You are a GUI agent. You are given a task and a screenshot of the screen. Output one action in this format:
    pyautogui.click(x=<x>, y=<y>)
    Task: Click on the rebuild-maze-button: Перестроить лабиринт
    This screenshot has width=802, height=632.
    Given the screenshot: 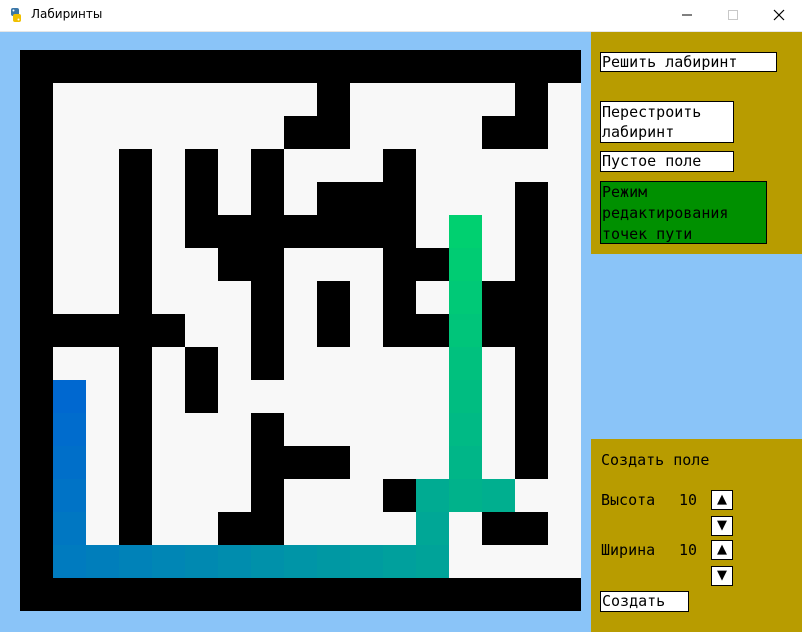 What is the action you would take?
    pyautogui.click(x=667, y=122)
    